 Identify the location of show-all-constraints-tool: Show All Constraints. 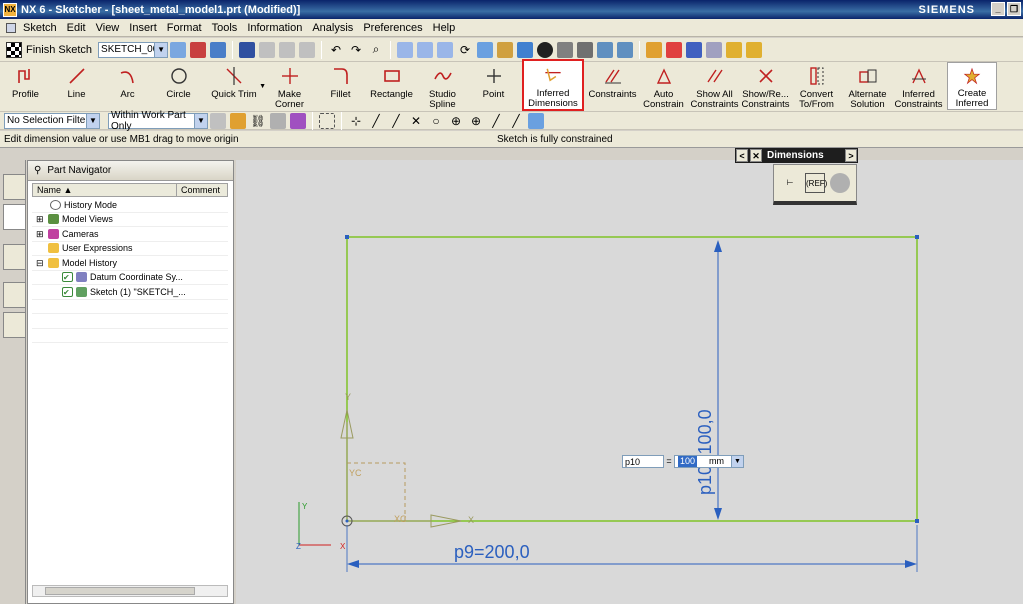
(714, 86).